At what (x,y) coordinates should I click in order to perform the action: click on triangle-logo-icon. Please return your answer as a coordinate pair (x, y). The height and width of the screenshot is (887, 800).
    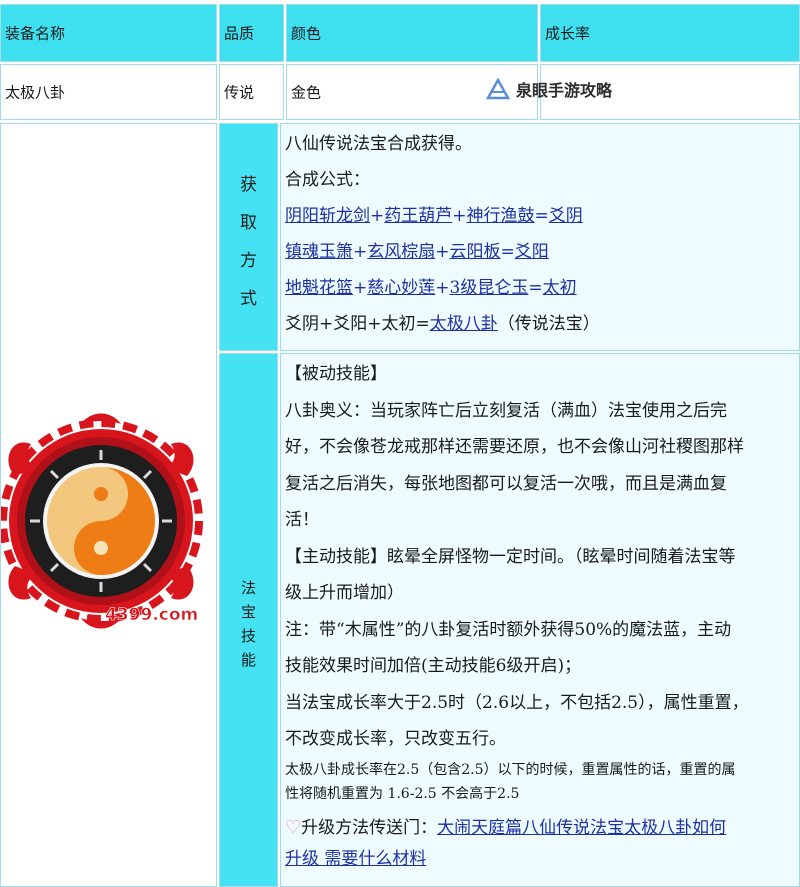
    Looking at the image, I should click on (498, 89).